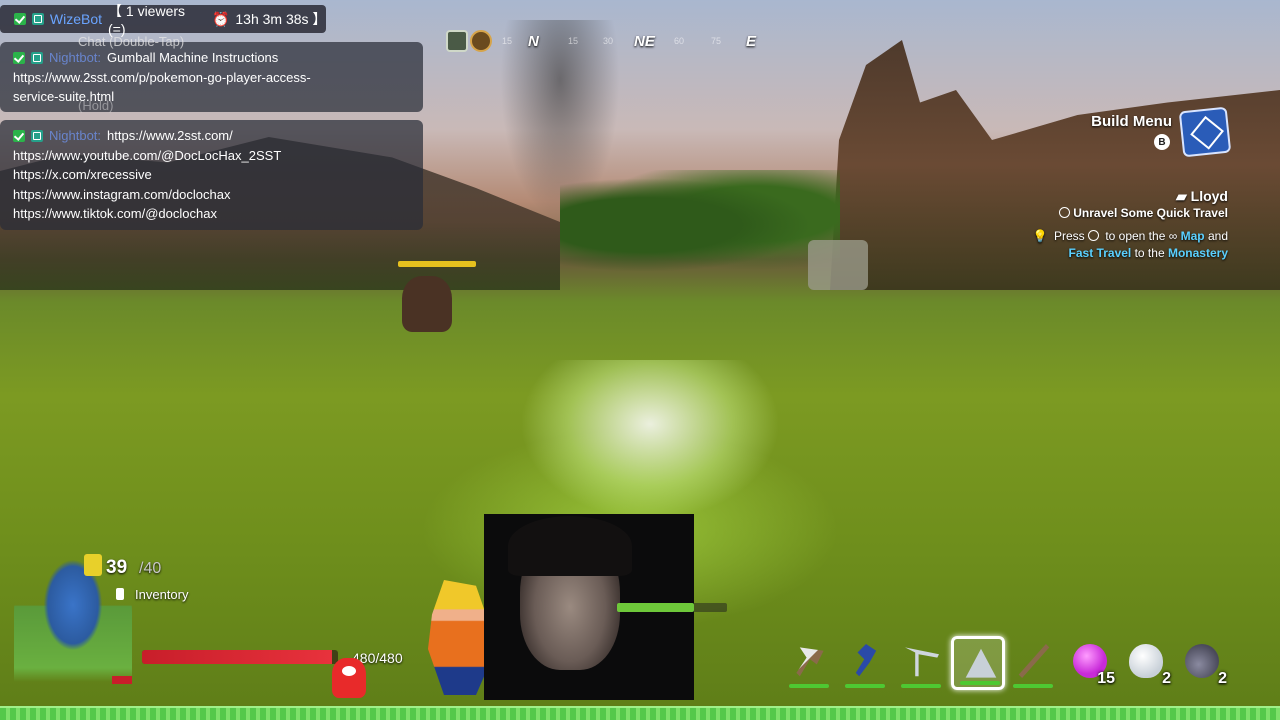  I want to click on hotbar-slot-axe, so click(810, 663).